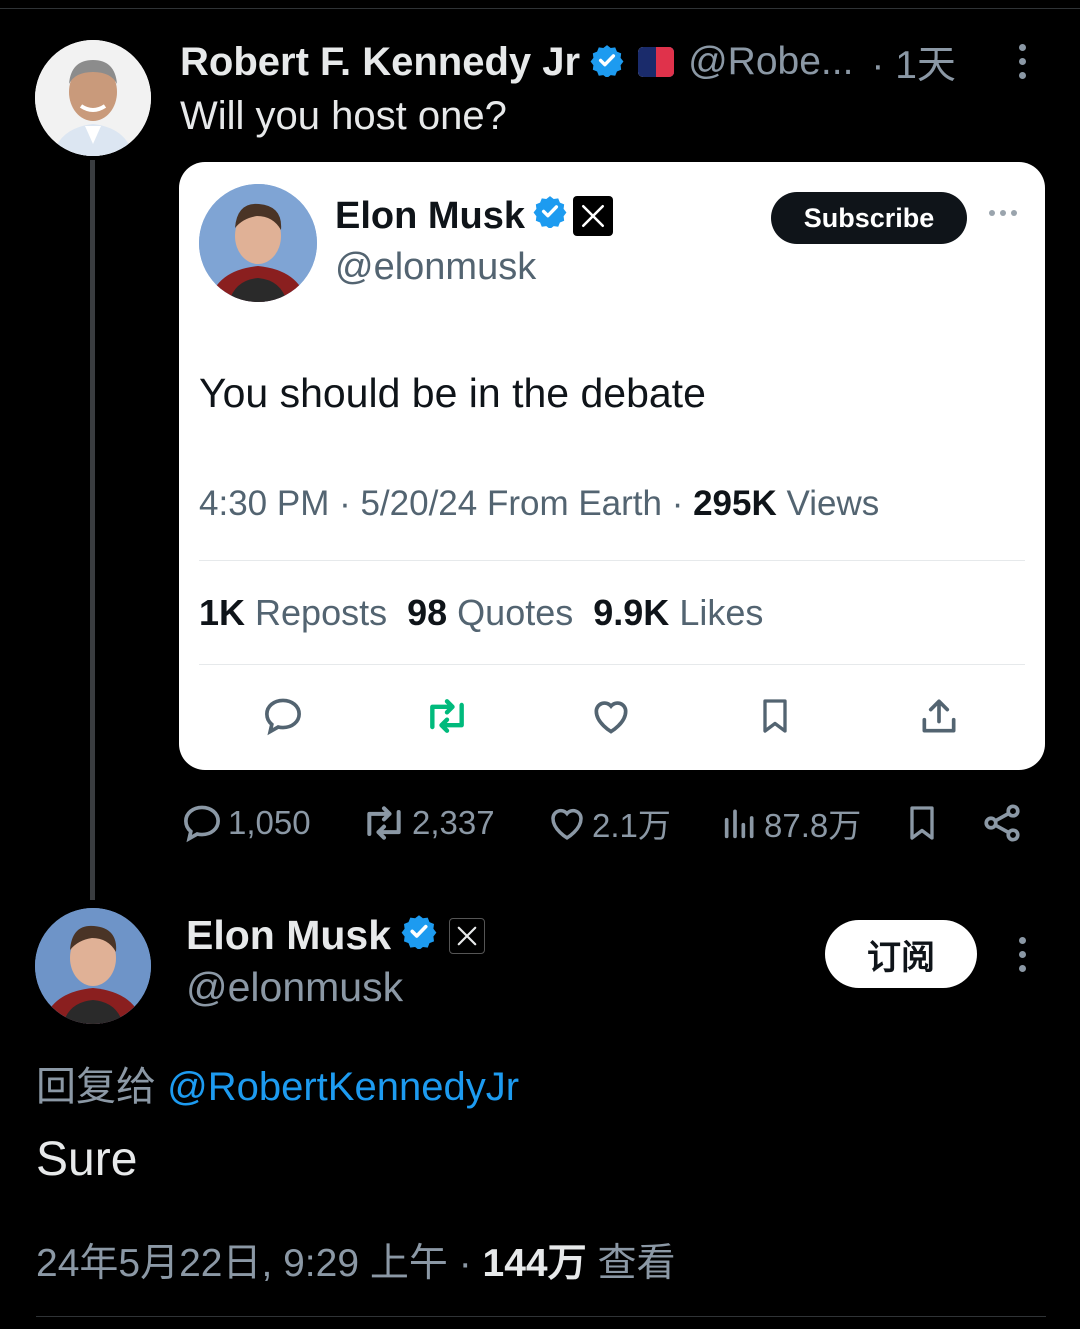  I want to click on replying-to-label: 回复给, so click(102, 1087).